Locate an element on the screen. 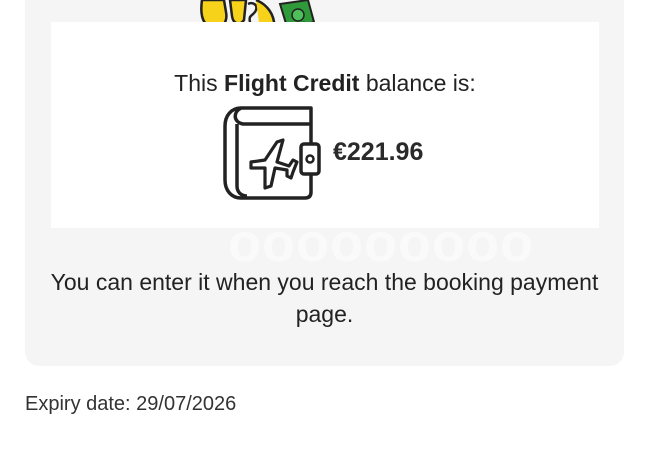  balance-prefix: This is located at coordinates (199, 83).